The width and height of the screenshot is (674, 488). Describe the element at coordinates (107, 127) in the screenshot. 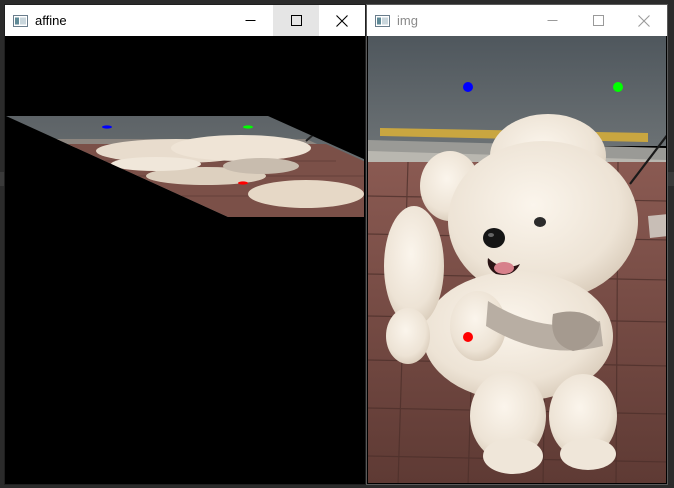

I see `warped-blue-point` at that location.